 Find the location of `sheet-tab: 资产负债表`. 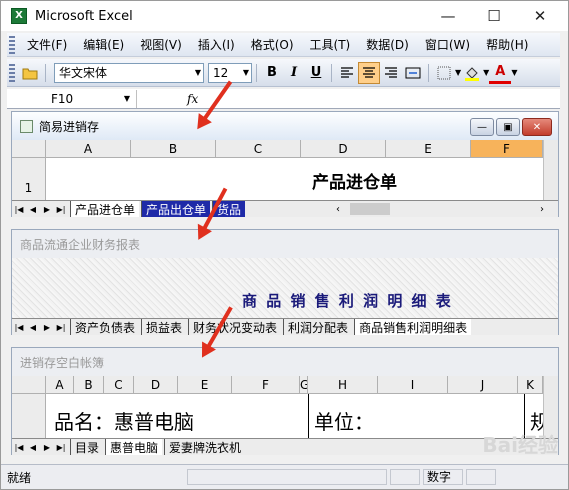

sheet-tab: 资产负债表 is located at coordinates (104, 327).